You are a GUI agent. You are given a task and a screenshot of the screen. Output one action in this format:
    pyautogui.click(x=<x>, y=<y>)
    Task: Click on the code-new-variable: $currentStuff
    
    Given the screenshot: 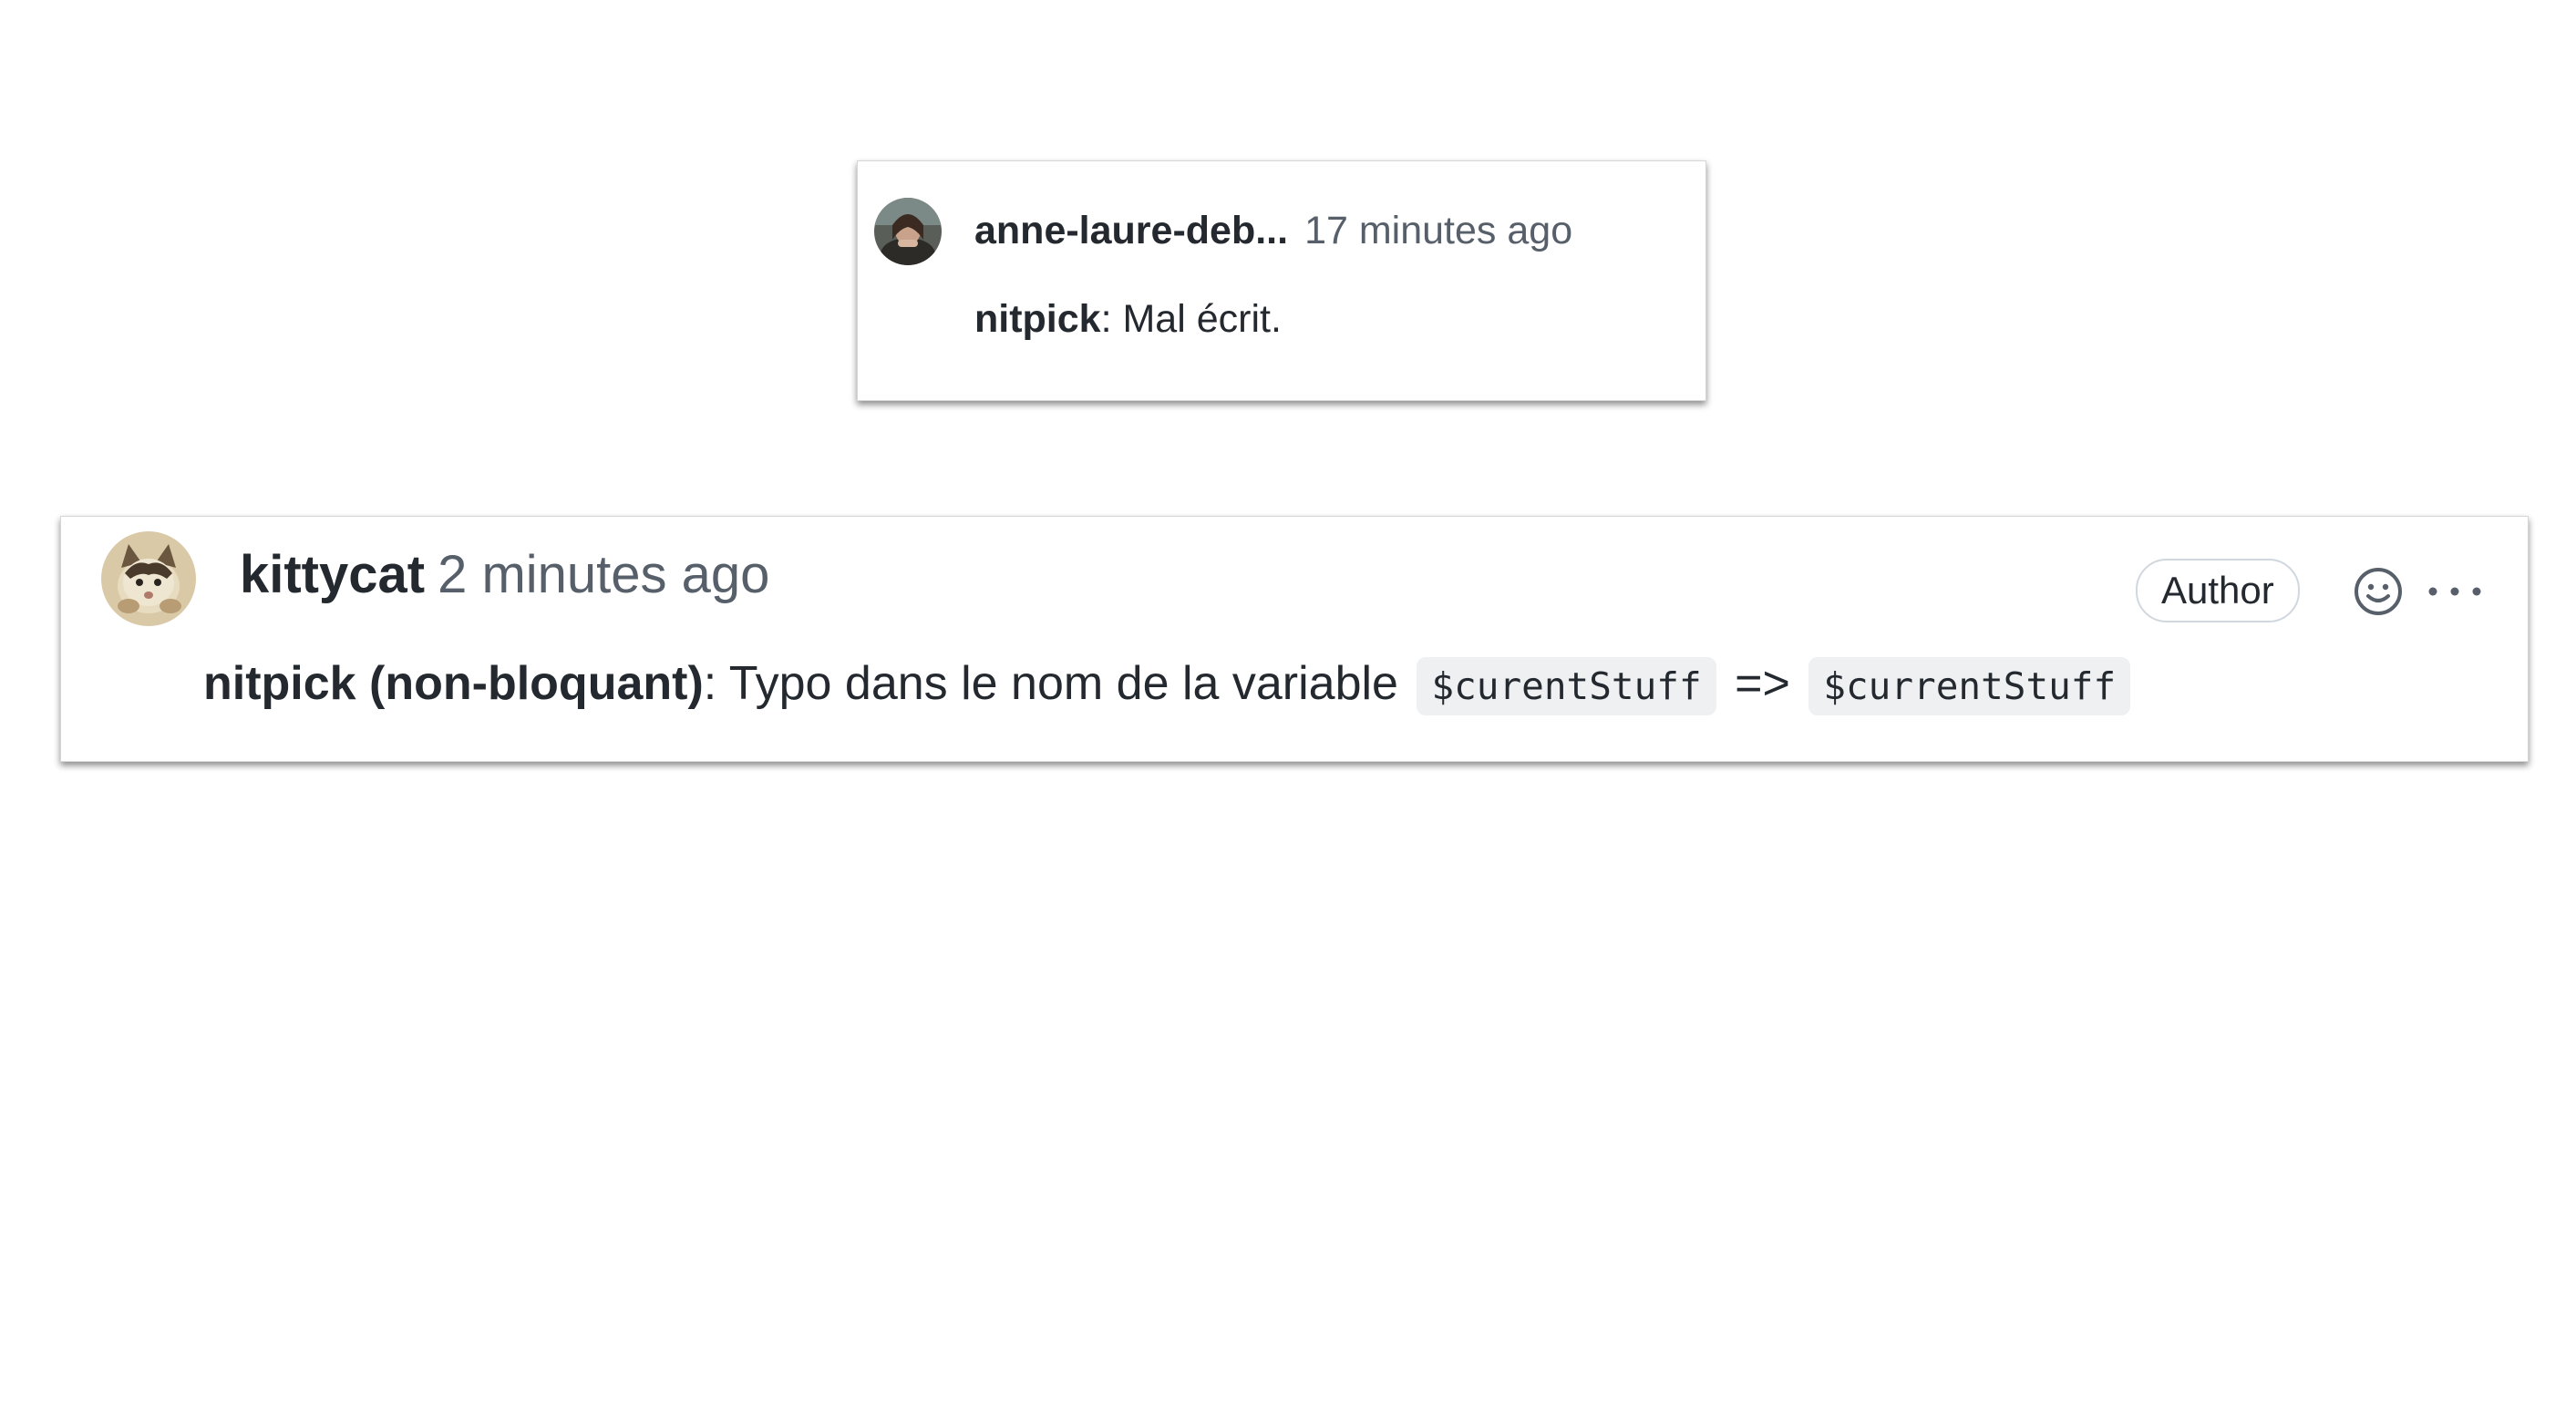 What is the action you would take?
    pyautogui.click(x=1969, y=686)
    